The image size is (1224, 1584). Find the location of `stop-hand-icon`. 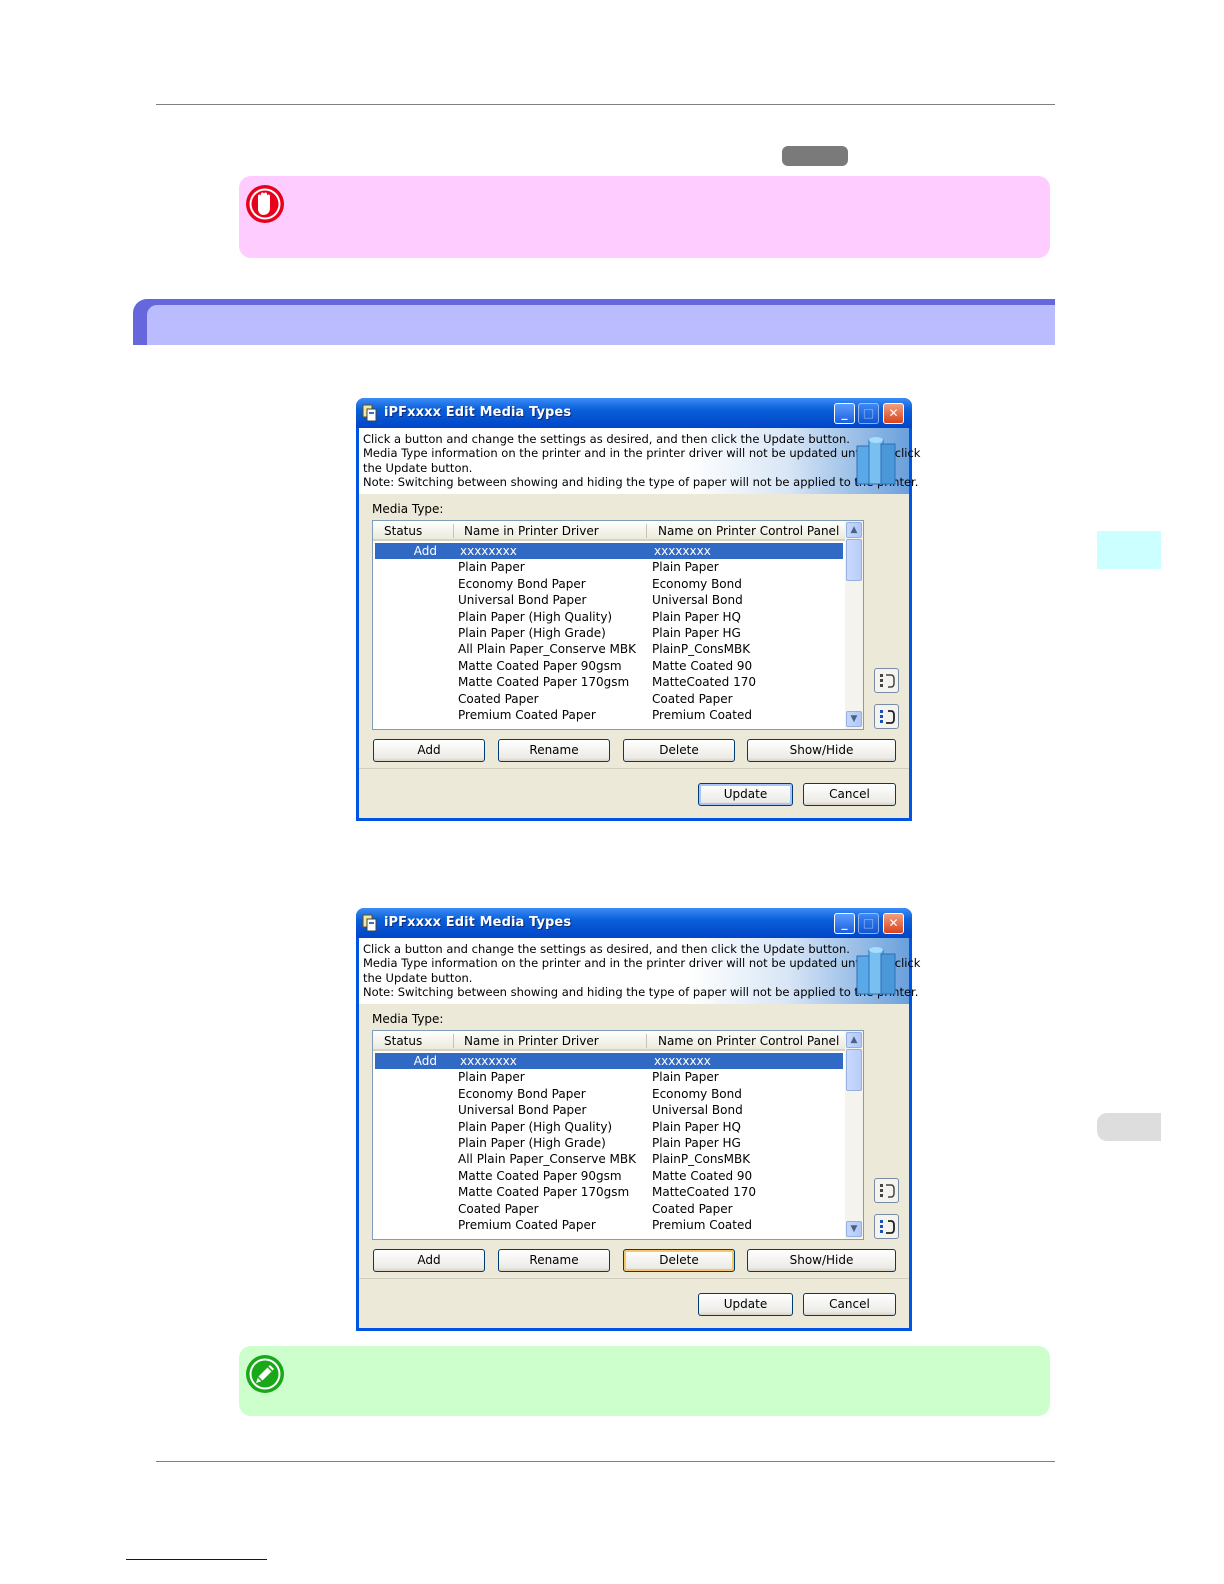

stop-hand-icon is located at coordinates (265, 204).